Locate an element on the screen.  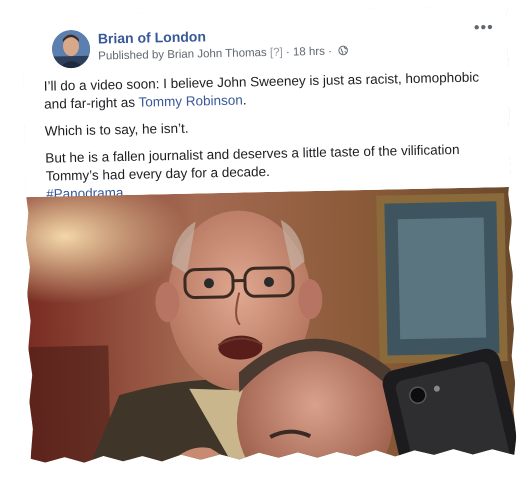
author-avatar is located at coordinates (71, 49).